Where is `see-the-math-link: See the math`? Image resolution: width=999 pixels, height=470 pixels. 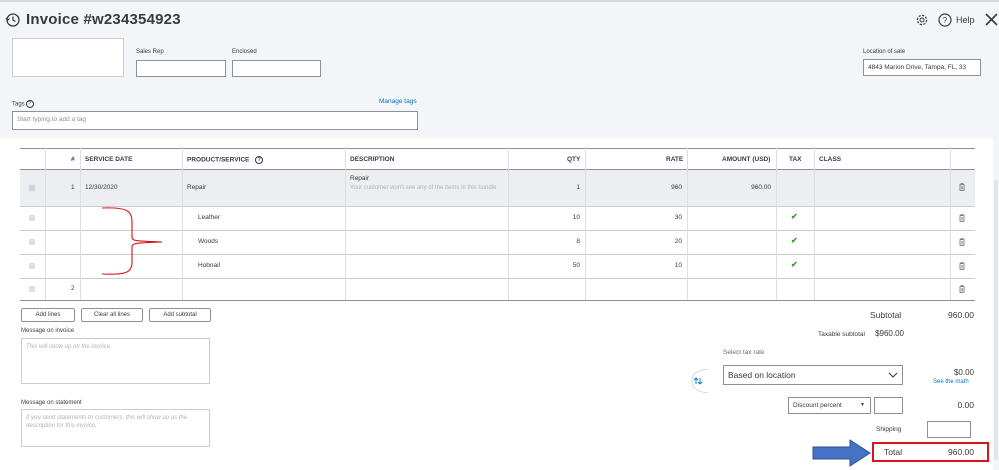 see-the-math-link: See the math is located at coordinates (951, 382).